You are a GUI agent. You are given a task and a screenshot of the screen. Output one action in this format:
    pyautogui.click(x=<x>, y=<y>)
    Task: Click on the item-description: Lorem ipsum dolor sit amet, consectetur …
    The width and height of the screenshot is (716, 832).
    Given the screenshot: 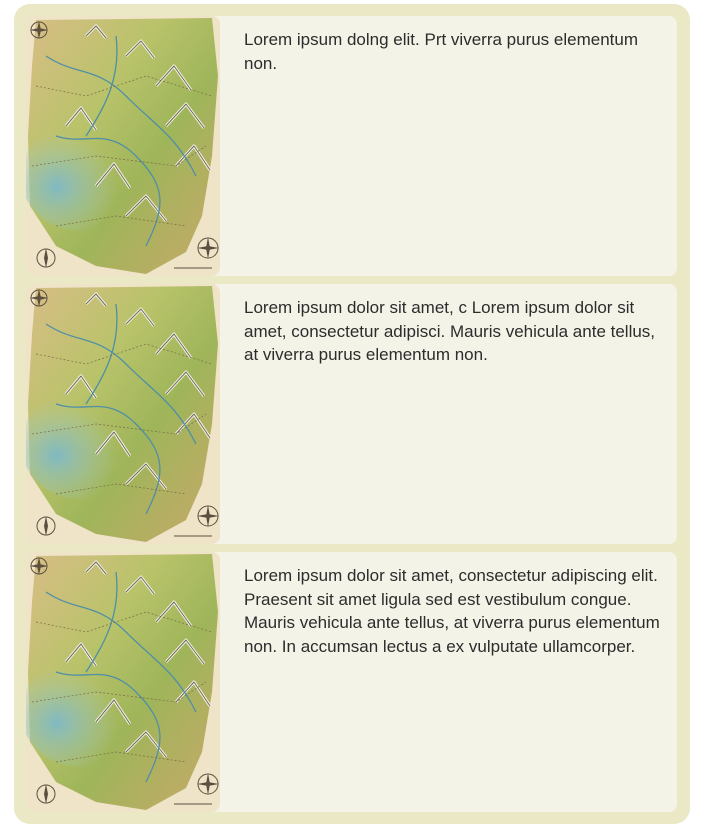 What is the action you would take?
    pyautogui.click(x=452, y=611)
    